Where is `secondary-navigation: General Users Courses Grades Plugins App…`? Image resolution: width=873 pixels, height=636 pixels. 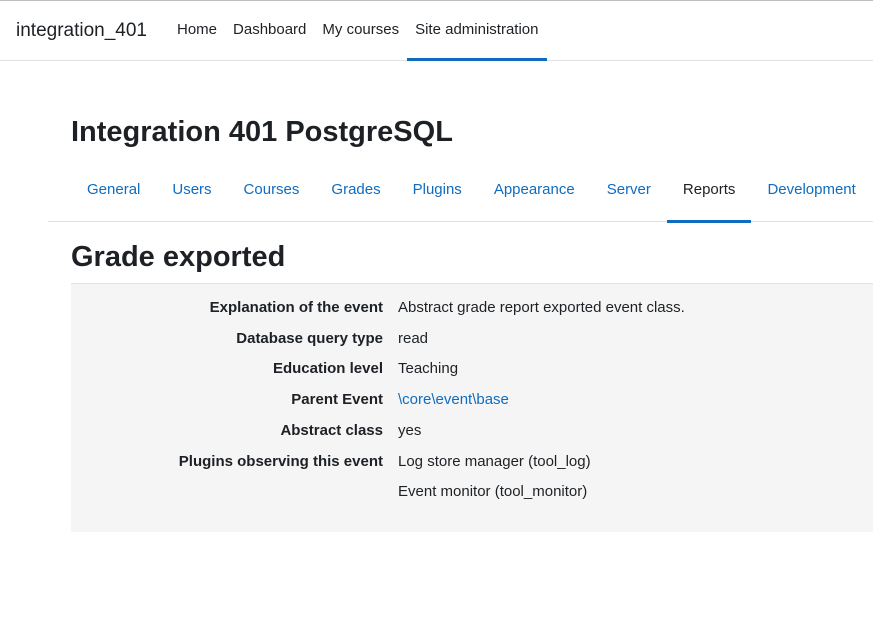 secondary-navigation: General Users Courses Grades Plugins App… is located at coordinates (460, 194).